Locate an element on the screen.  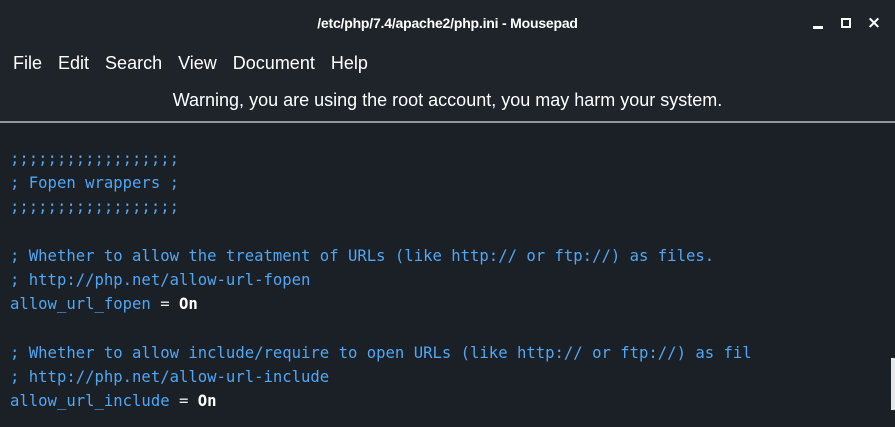
menu-file: File is located at coordinates (25, 63).